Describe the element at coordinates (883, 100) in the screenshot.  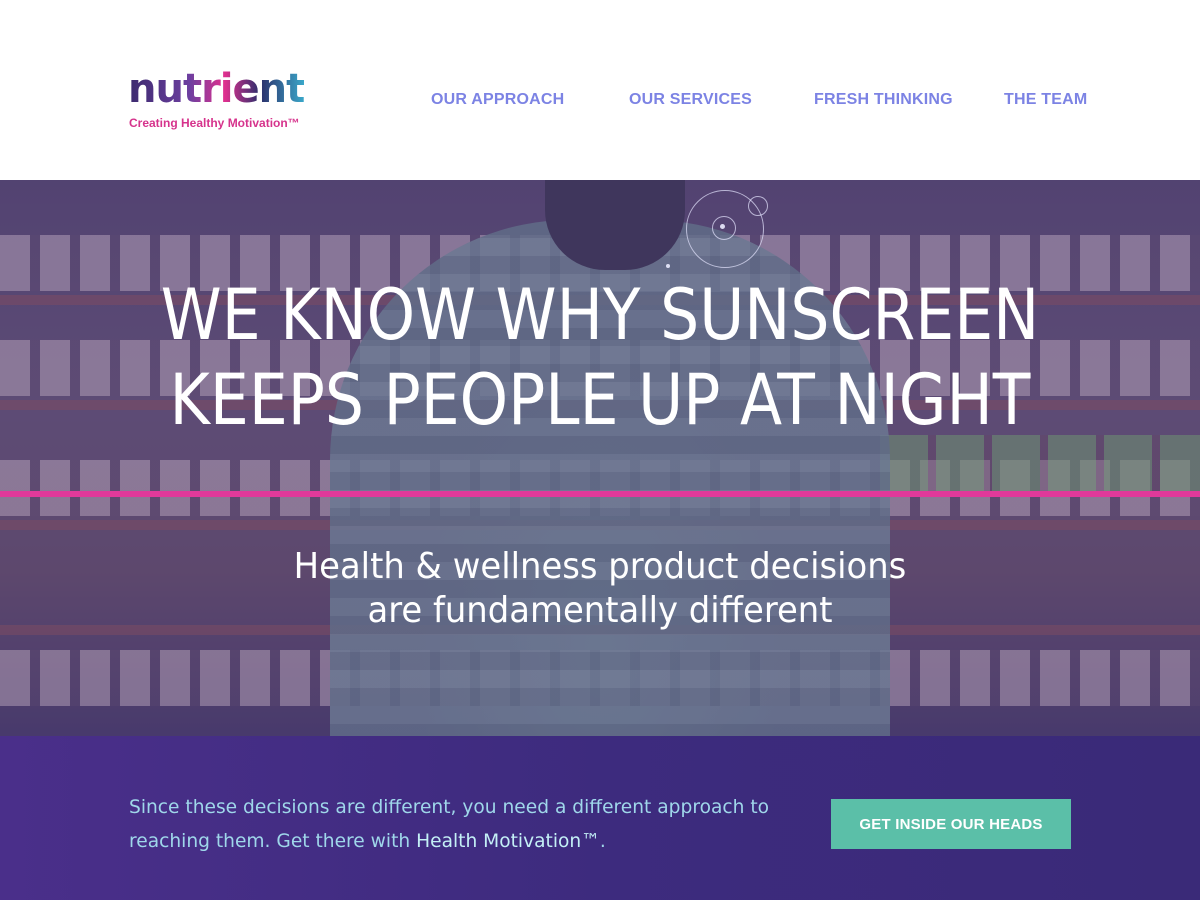
I see `nav-fresh-thinking: FRESH THINKING` at that location.